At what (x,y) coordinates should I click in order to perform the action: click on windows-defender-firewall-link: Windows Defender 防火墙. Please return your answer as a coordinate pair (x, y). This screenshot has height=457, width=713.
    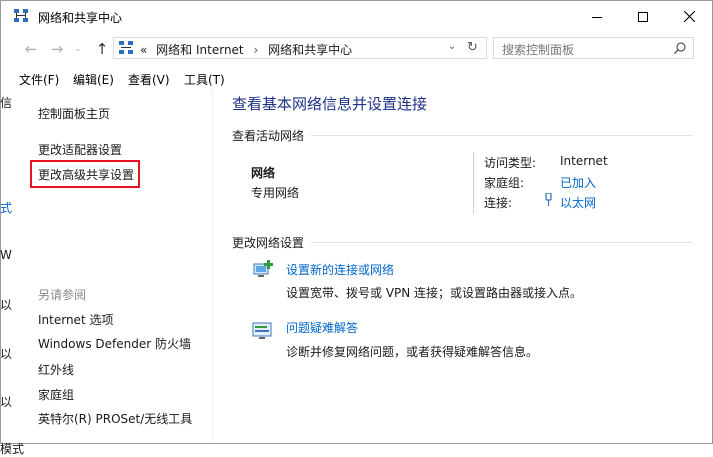
    Looking at the image, I should click on (114, 343).